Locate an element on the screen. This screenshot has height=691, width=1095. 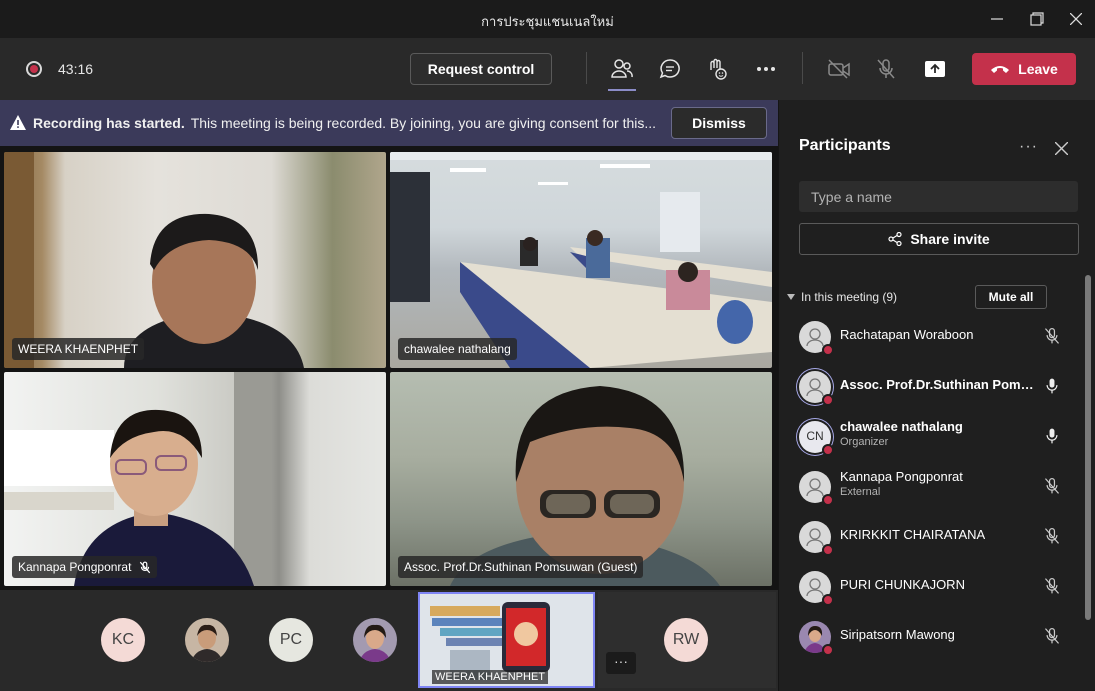
close-window-button is located at coordinates (1076, 19).